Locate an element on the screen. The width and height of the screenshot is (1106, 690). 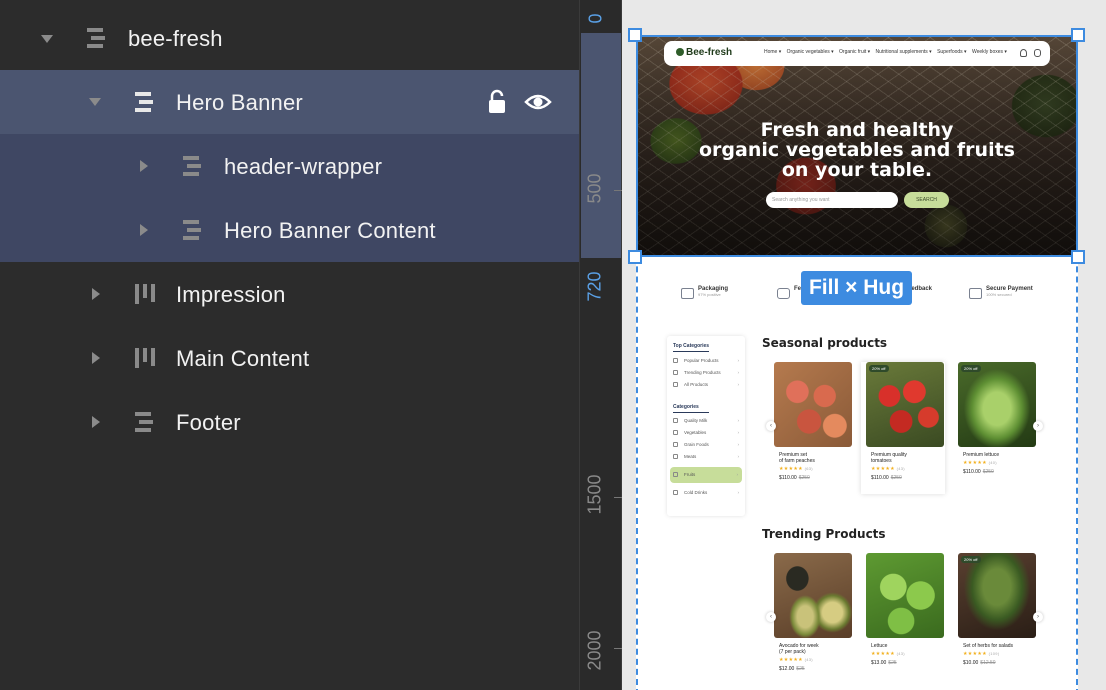
sidebar-item: Popular Products › is located at coordinates (706, 361).